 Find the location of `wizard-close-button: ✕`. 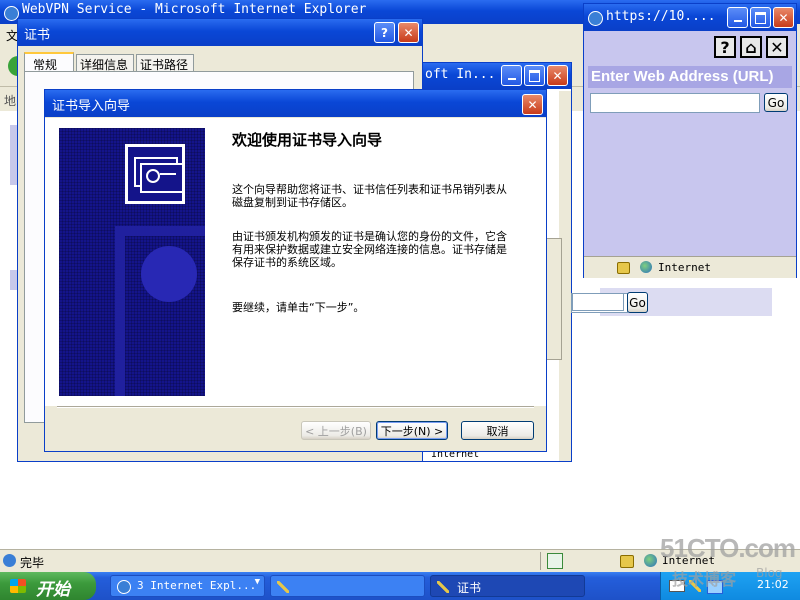

wizard-close-button: ✕ is located at coordinates (532, 104).